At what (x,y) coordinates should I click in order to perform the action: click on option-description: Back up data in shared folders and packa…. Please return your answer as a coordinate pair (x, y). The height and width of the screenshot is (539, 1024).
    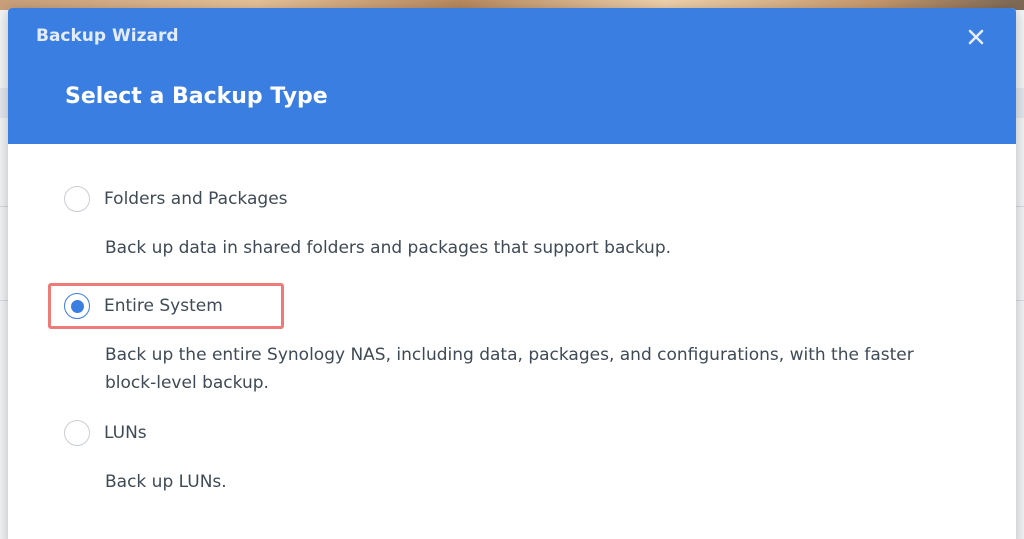
    Looking at the image, I should click on (388, 248).